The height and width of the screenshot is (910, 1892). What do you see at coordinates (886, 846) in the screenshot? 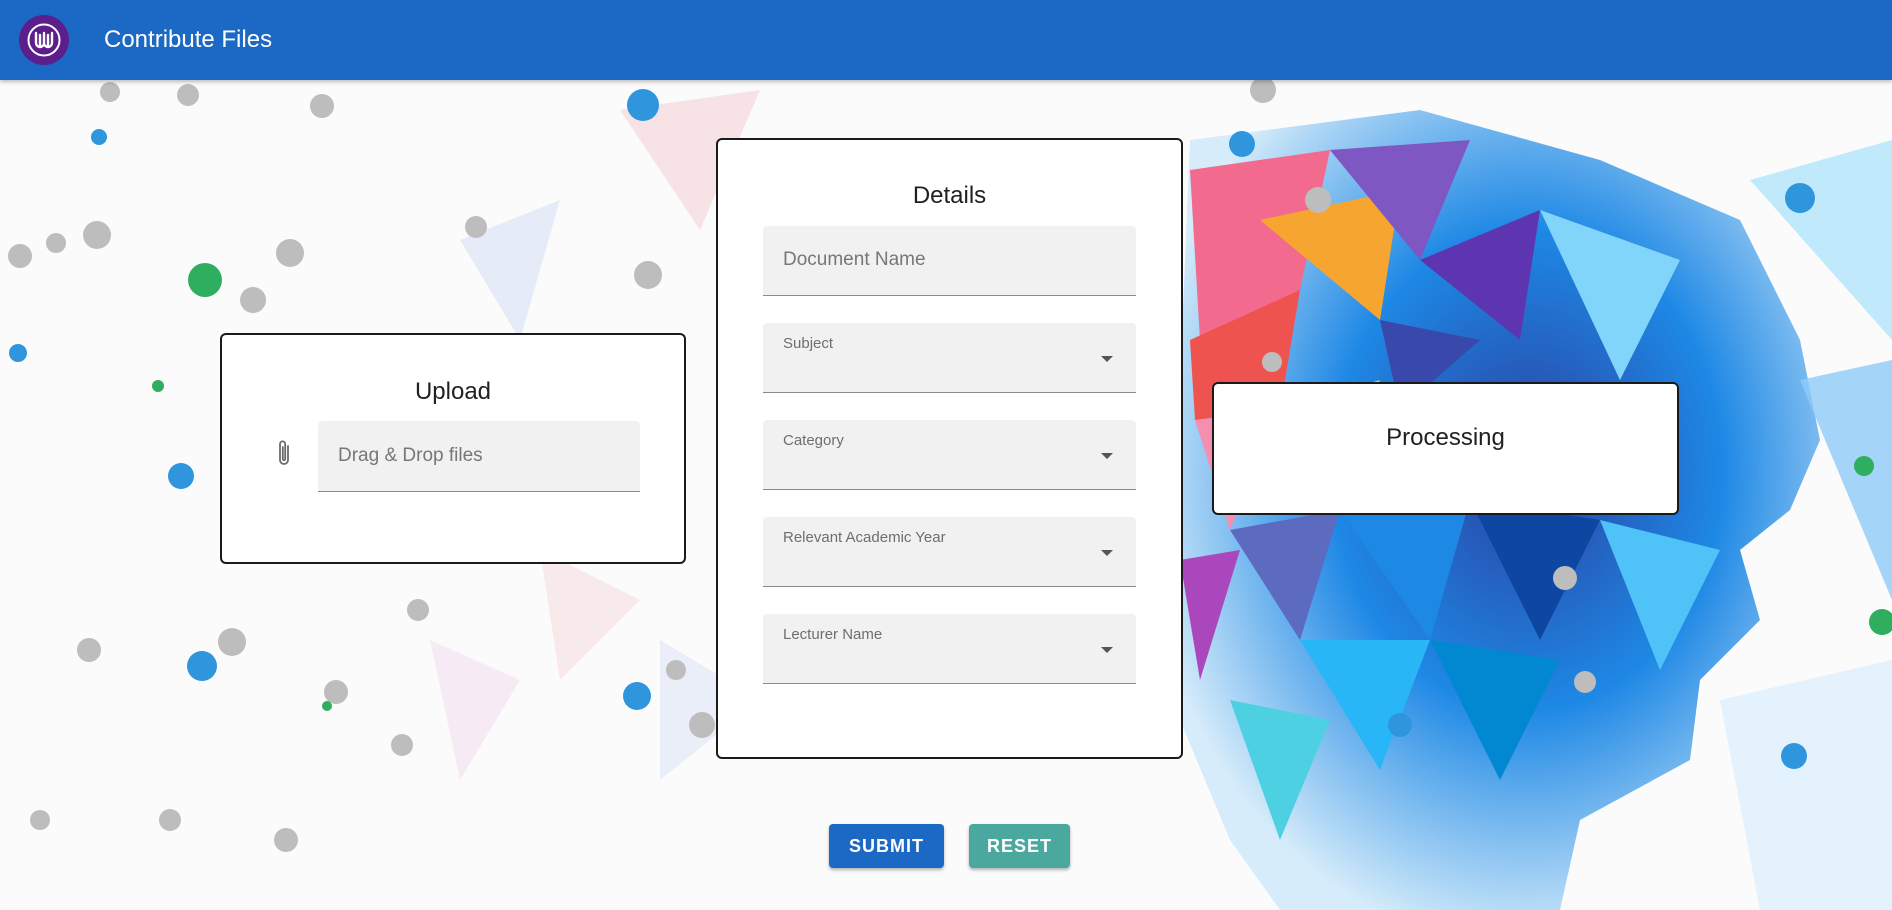
I see `submit-button: SUBMIT` at bounding box center [886, 846].